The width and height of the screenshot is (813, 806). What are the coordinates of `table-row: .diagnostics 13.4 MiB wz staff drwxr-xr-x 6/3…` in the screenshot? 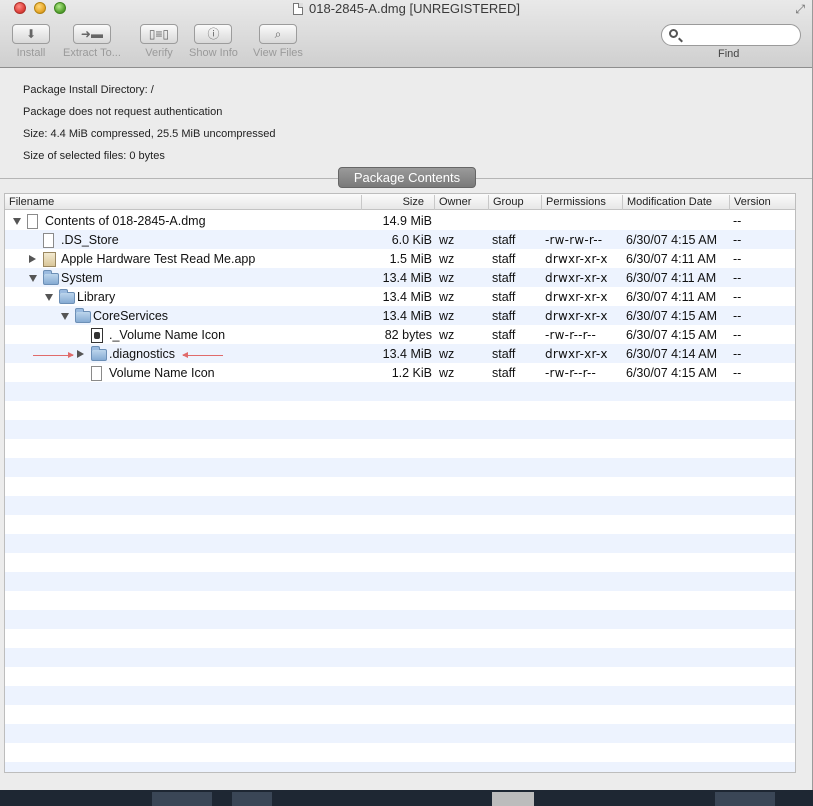 It's located at (400, 354).